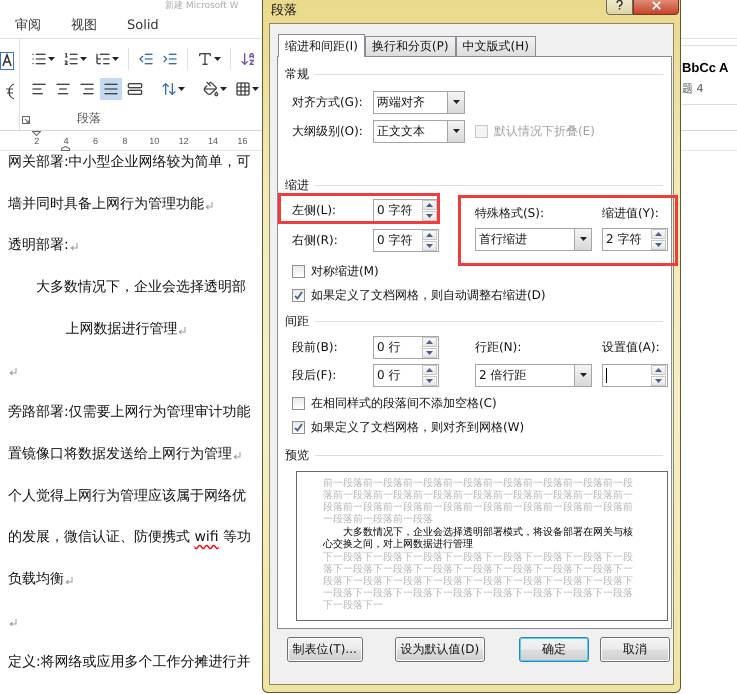 This screenshot has width=737, height=694. I want to click on ribbon-tab: Solid, so click(143, 25).